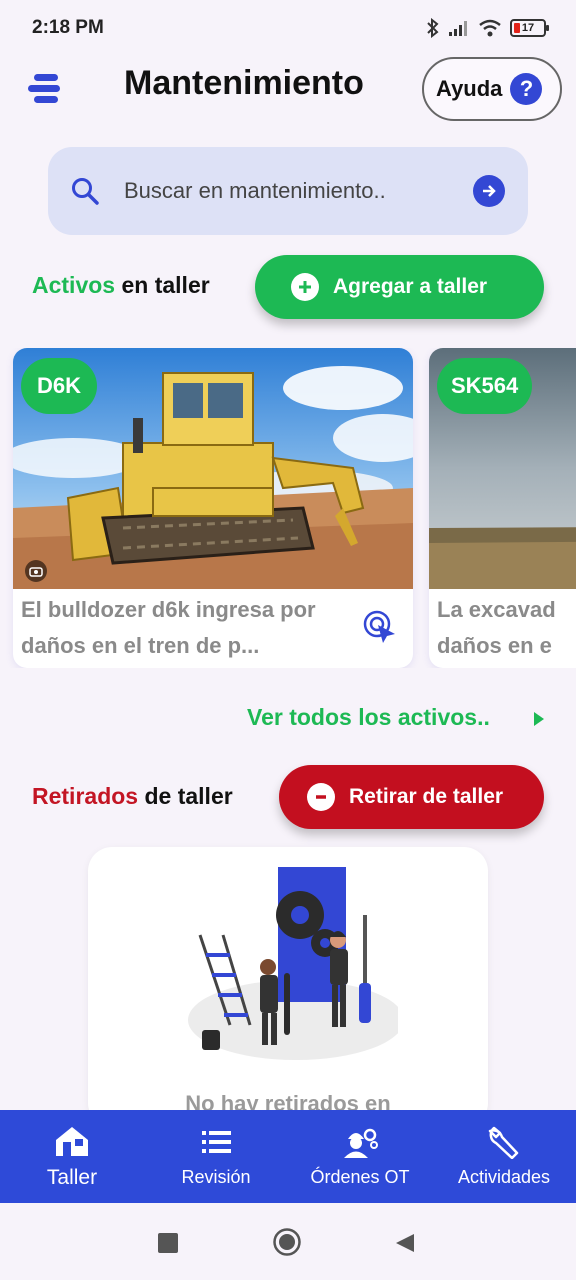  I want to click on nav-label: Actividades, so click(504, 1177).